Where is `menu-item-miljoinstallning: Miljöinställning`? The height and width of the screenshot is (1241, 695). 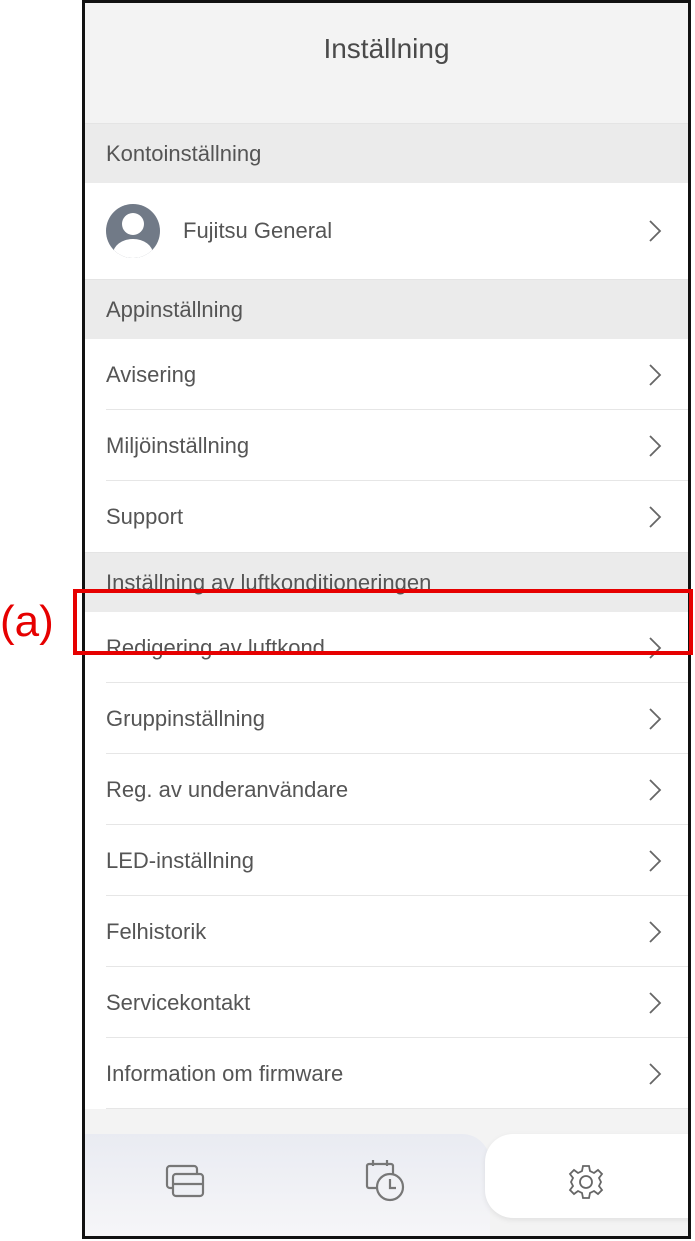
menu-item-miljoinstallning: Miljöinställning is located at coordinates (386, 445).